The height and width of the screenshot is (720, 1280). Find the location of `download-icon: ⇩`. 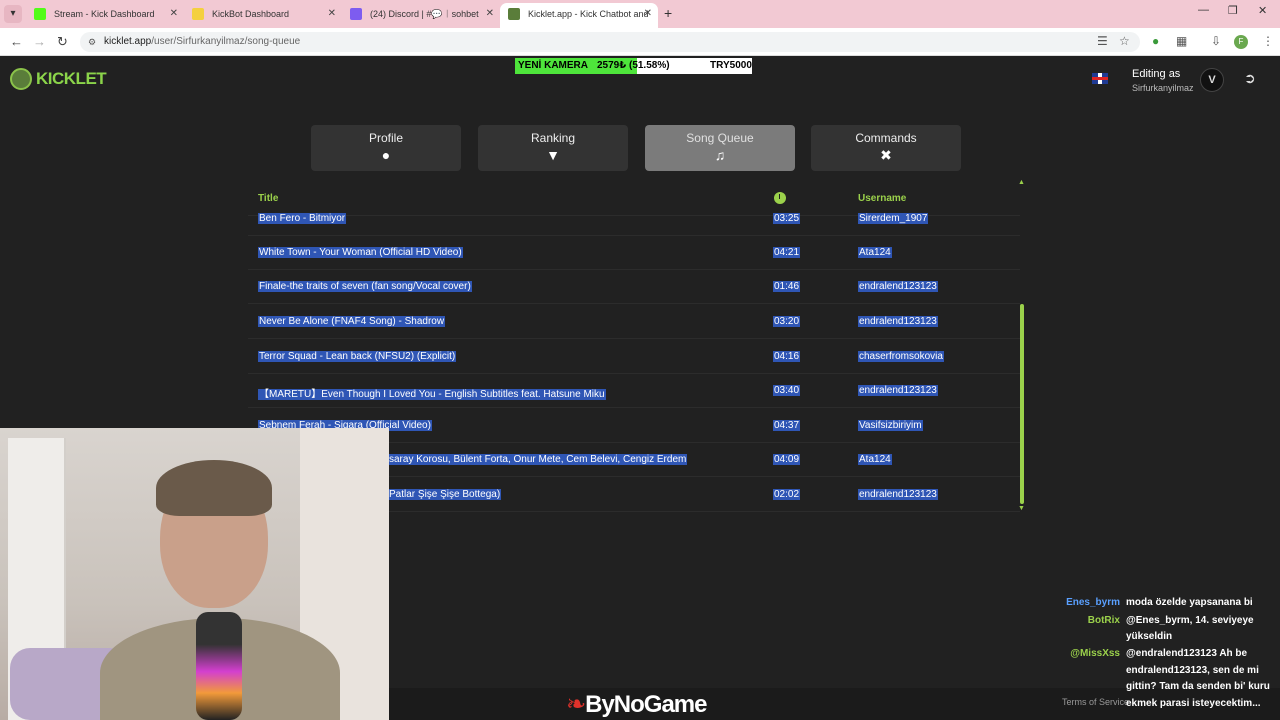

download-icon: ⇩ is located at coordinates (1216, 41).